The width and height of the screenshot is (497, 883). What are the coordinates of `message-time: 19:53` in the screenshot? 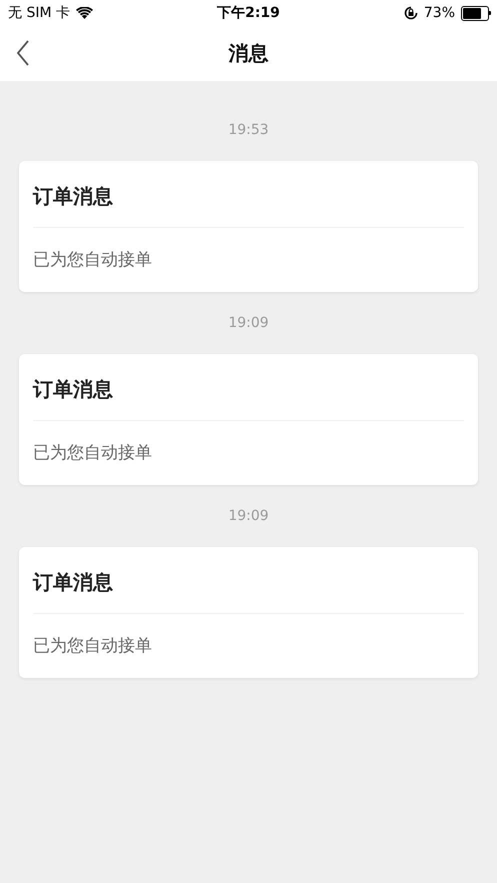 It's located at (248, 130).